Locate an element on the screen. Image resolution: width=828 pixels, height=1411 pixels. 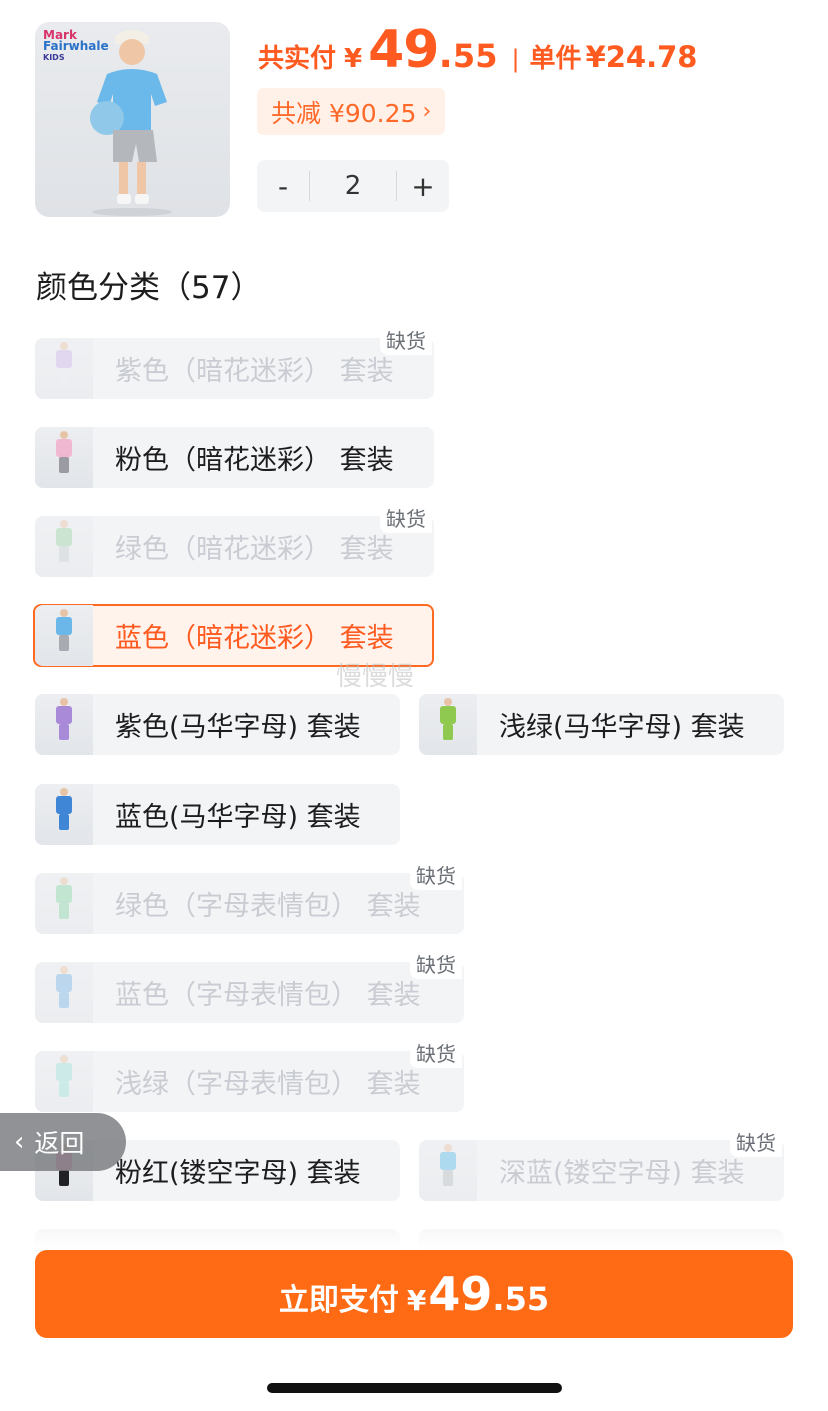
quantity-stepper: - 2 + is located at coordinates (353, 186).